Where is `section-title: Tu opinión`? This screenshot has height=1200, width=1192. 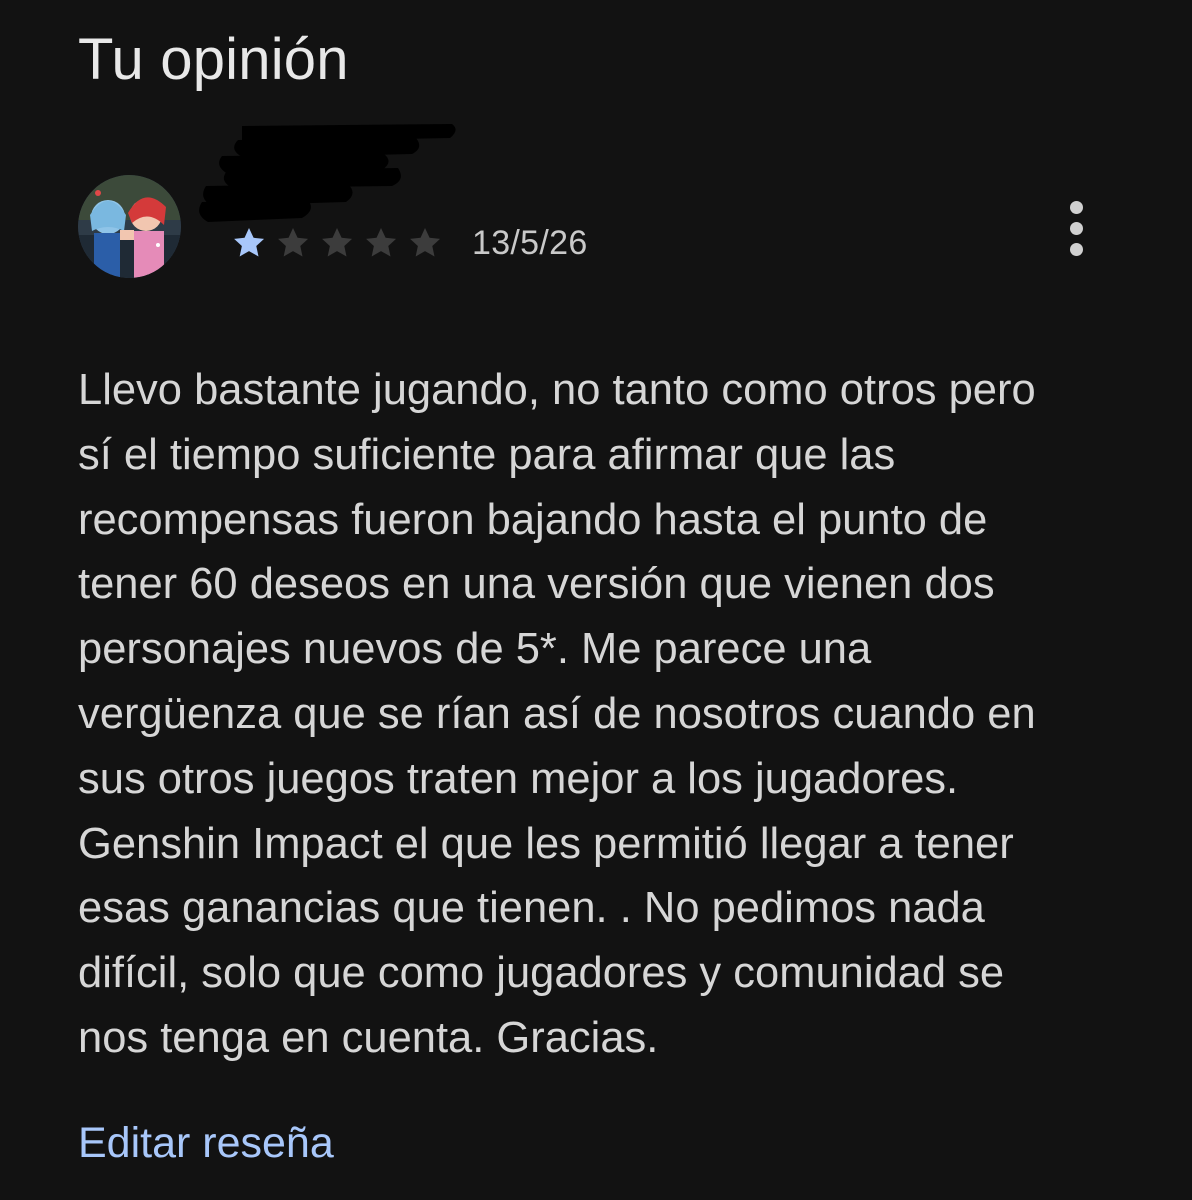 section-title: Tu opinión is located at coordinates (213, 59).